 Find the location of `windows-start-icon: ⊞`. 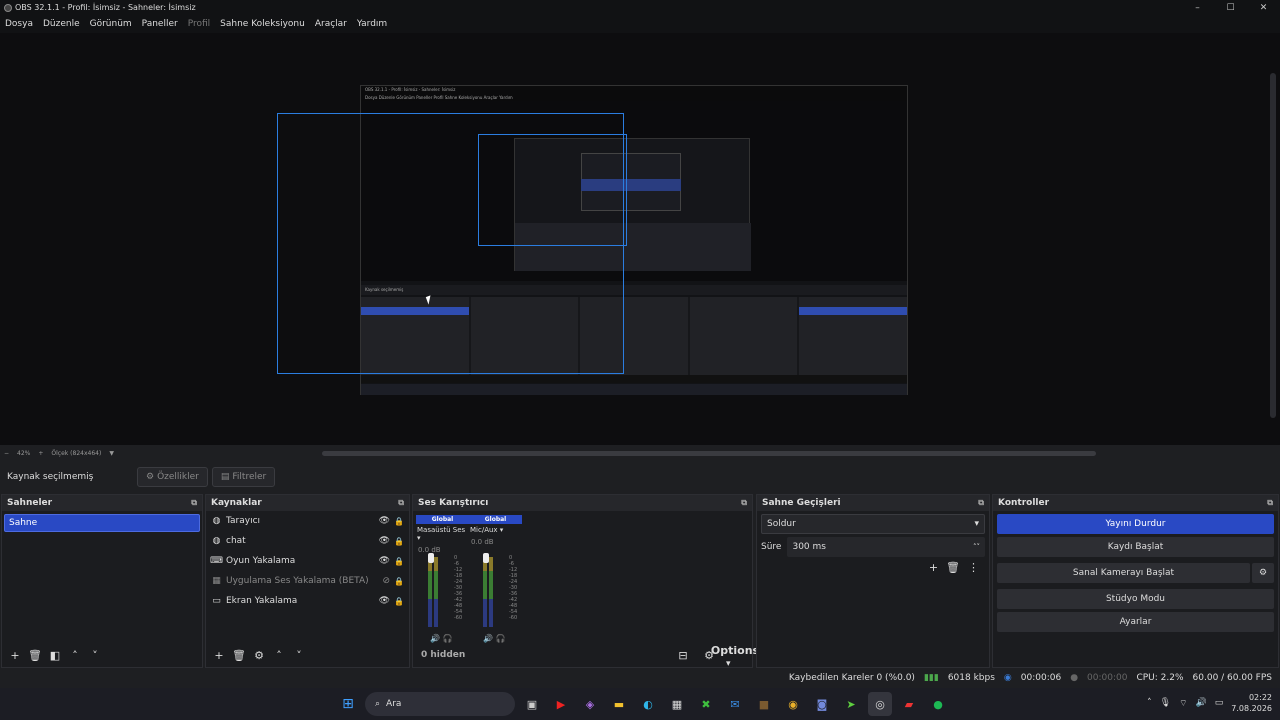

windows-start-icon: ⊞ is located at coordinates (348, 704).